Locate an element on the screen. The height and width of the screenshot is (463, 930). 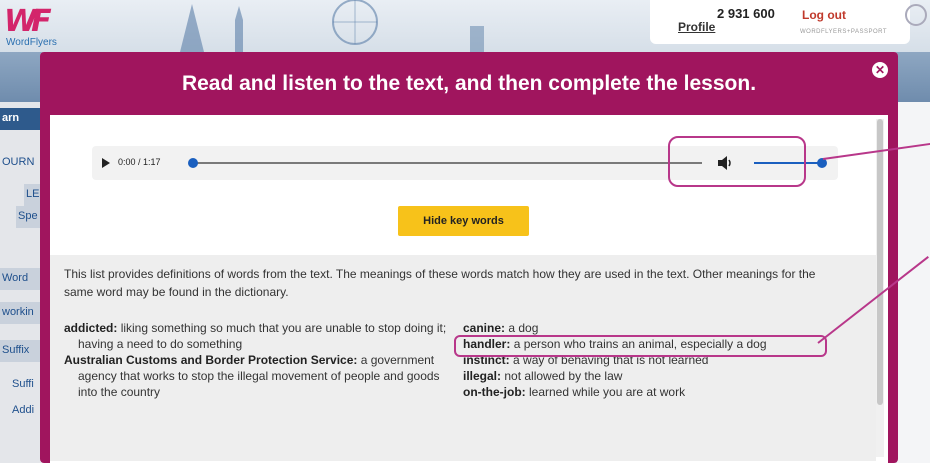
scrollbar is located at coordinates (880, 288).